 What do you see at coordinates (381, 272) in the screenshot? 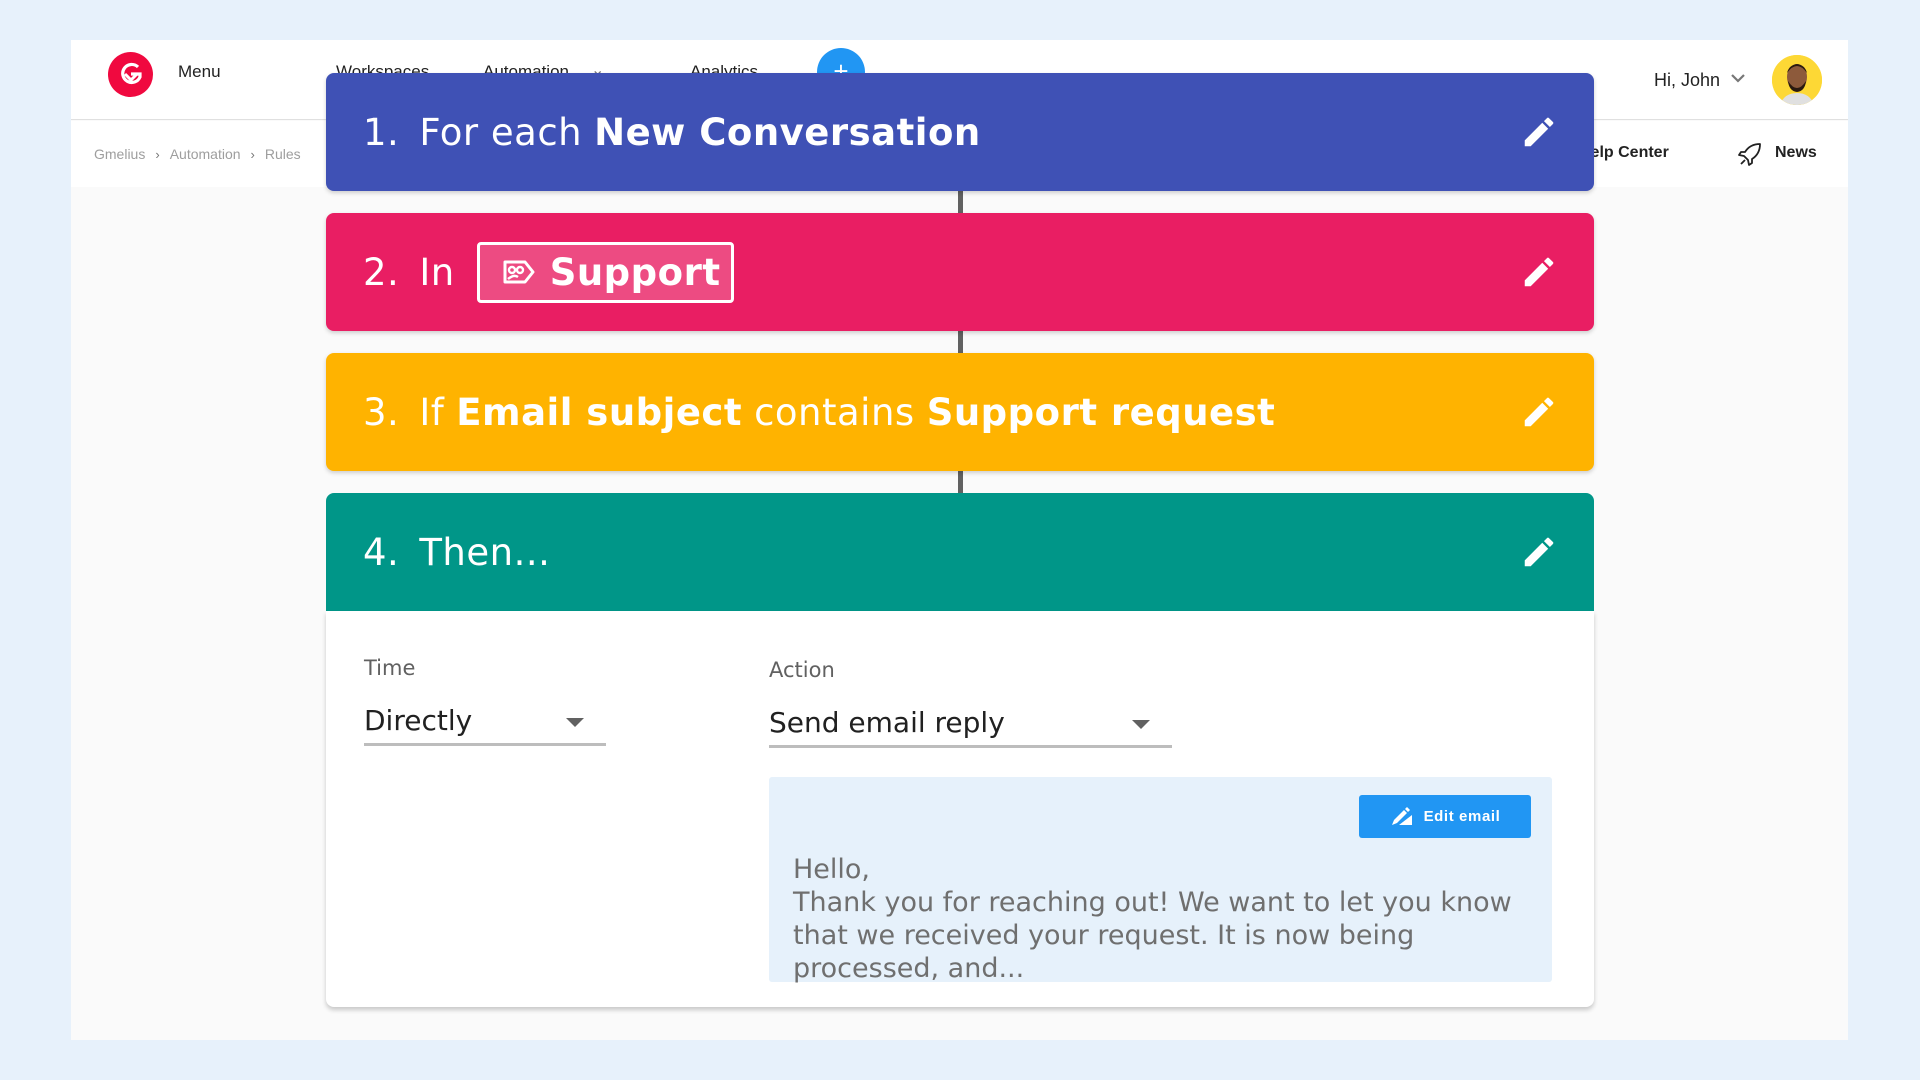
I see `step-number: 2.` at bounding box center [381, 272].